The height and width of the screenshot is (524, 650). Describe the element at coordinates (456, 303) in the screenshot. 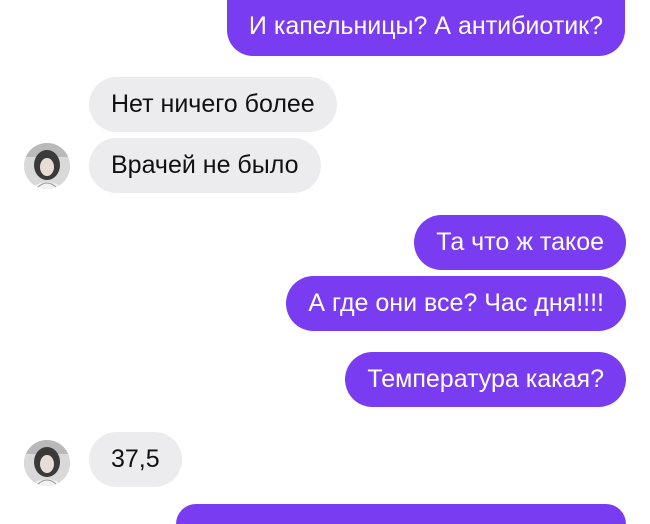

I see `message-outgoing: А где они все? Час дня!!!!` at that location.